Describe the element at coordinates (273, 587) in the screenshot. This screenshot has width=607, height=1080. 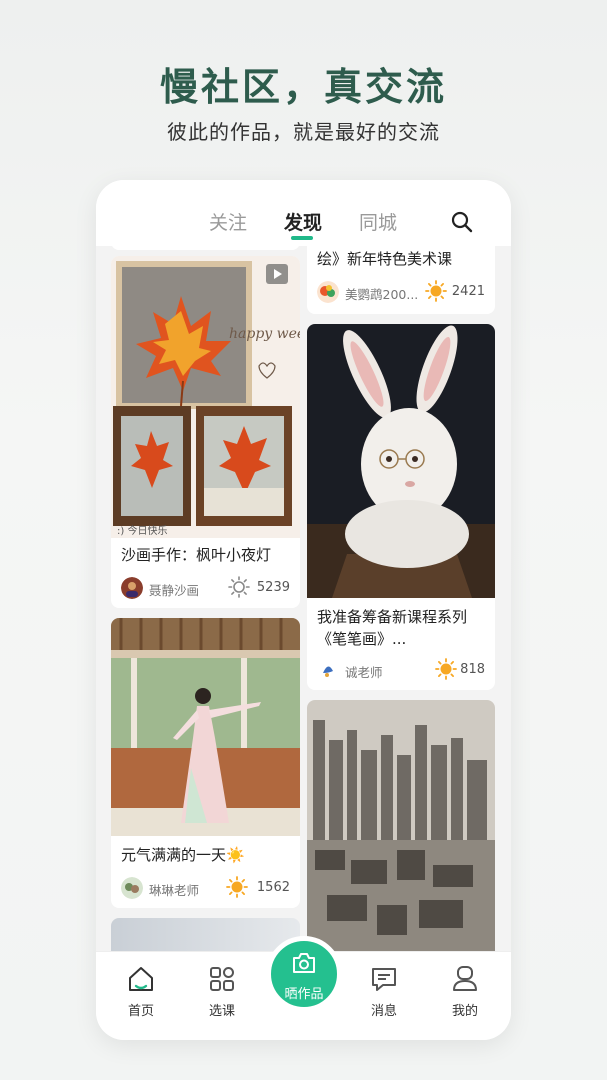
I see `like-count: 5239` at that location.